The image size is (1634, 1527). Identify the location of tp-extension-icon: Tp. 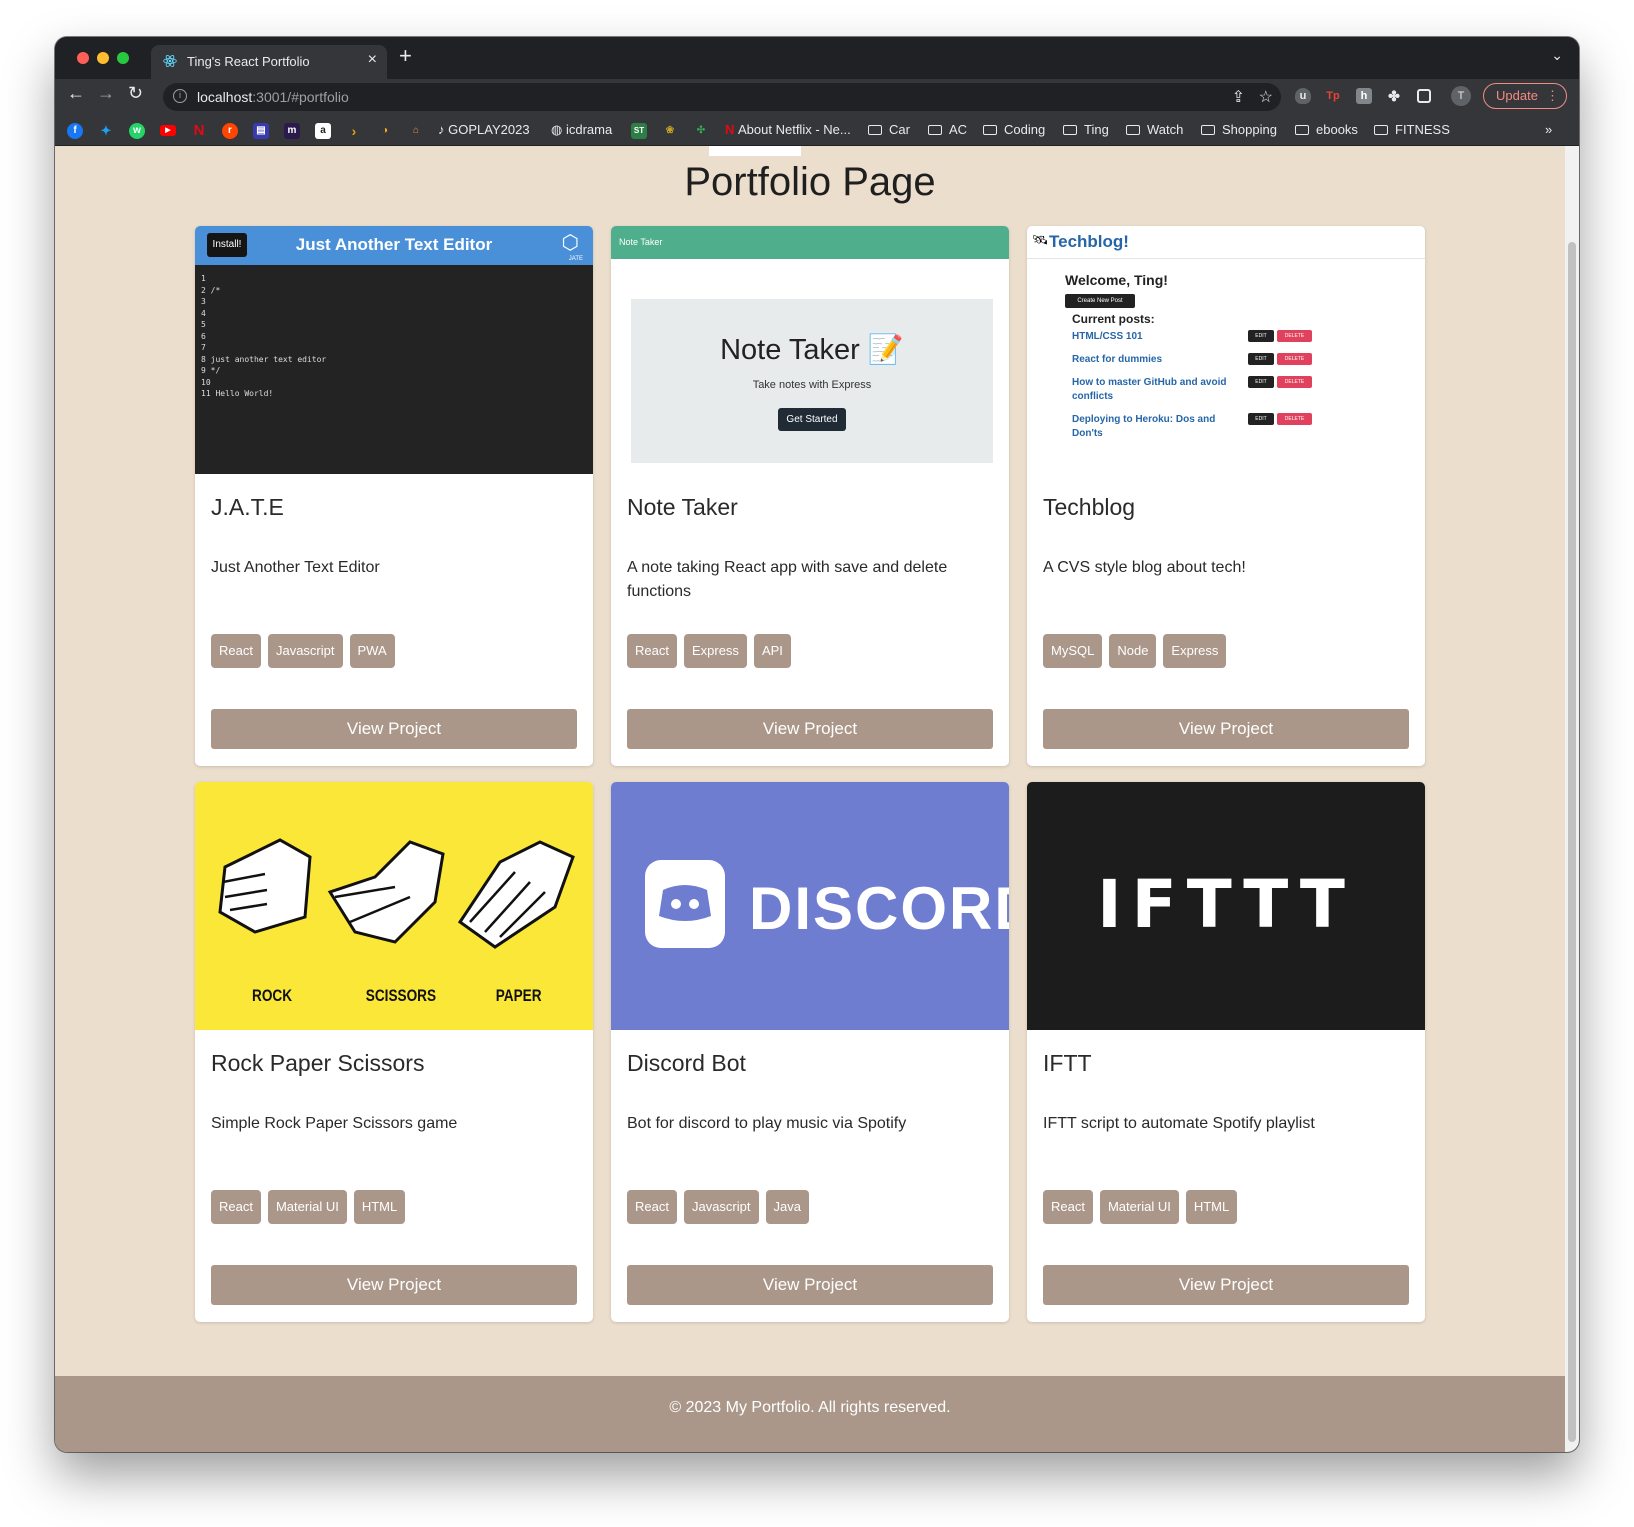
(1333, 96).